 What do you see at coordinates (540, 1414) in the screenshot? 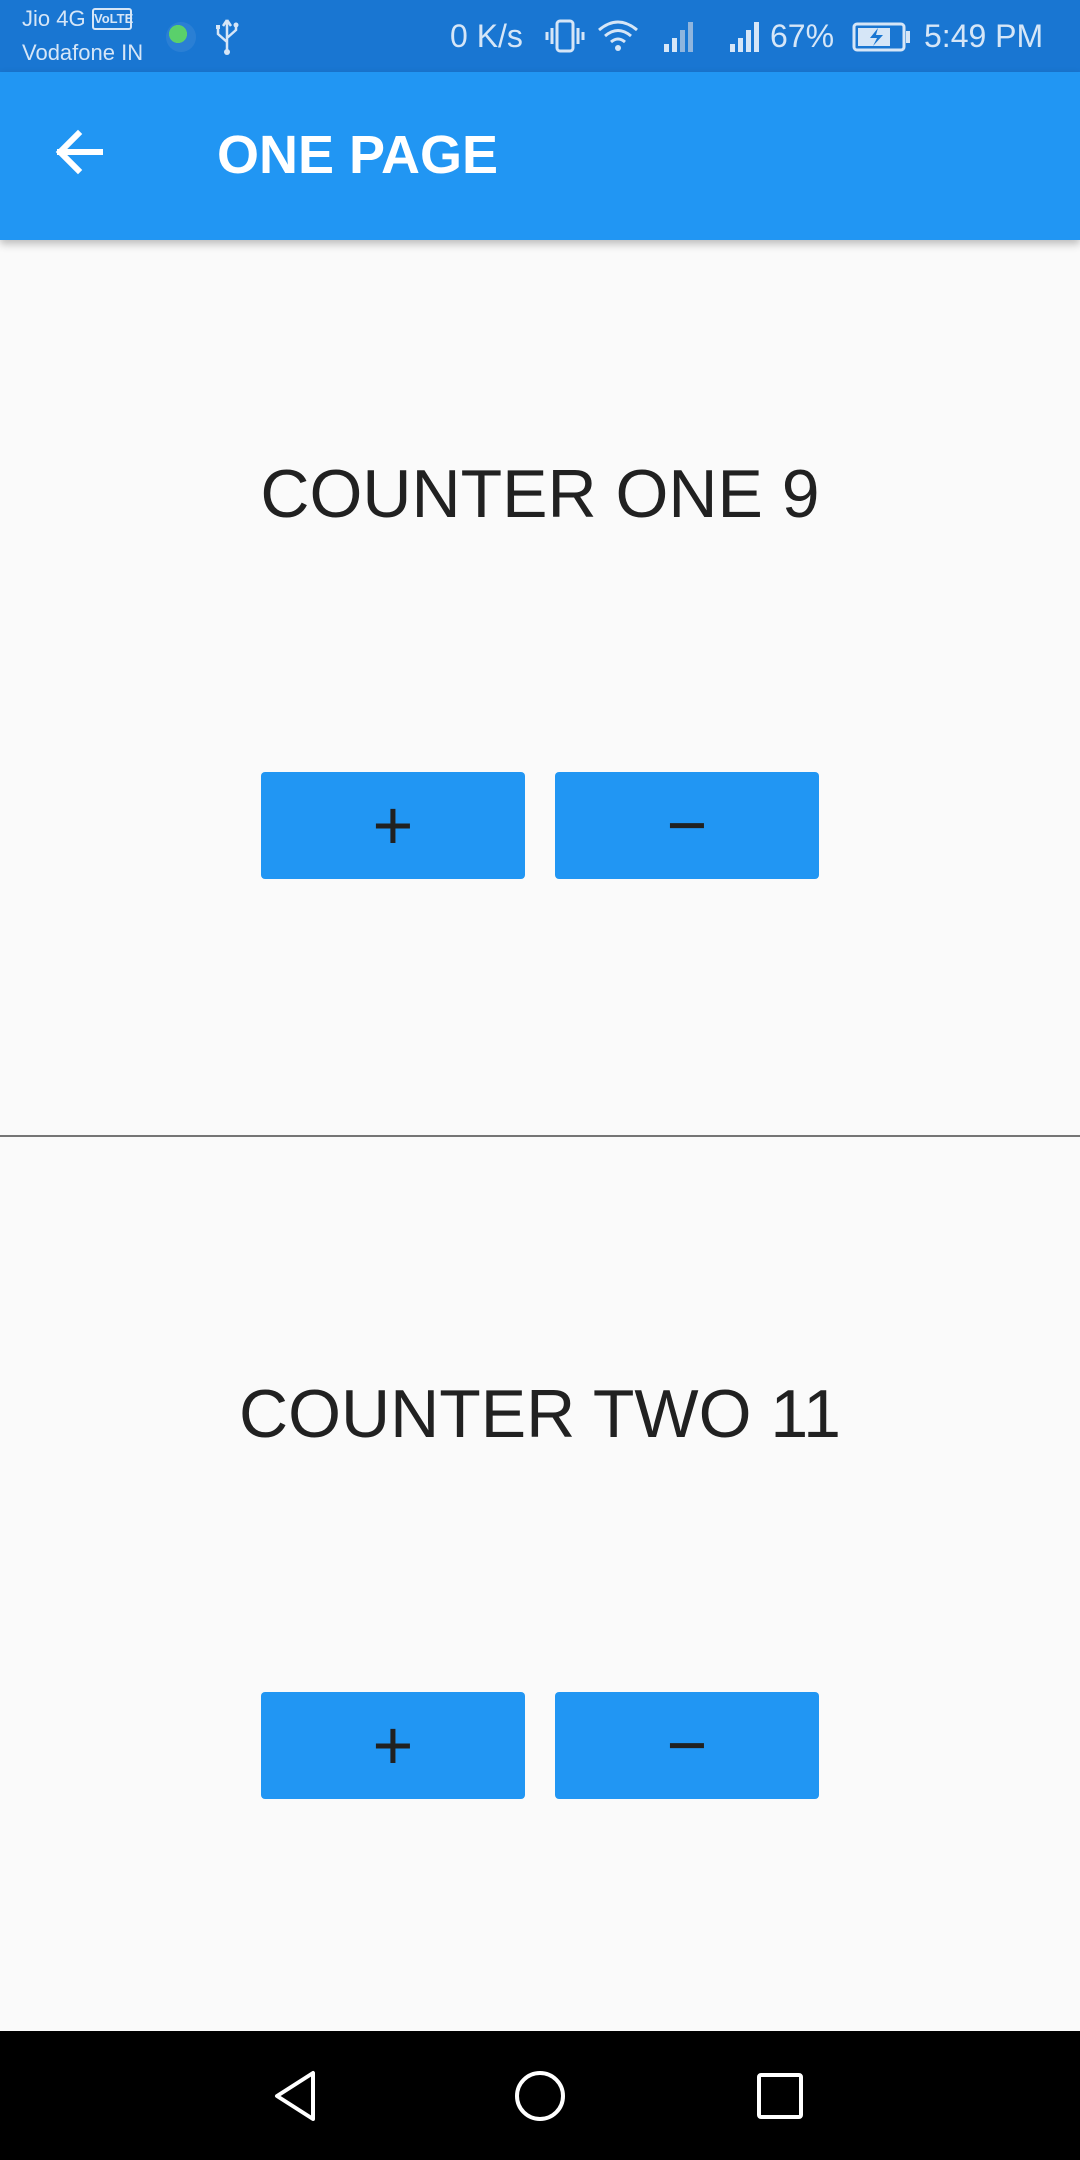
I see `counter-two-label: COUNTER TWO 11` at bounding box center [540, 1414].